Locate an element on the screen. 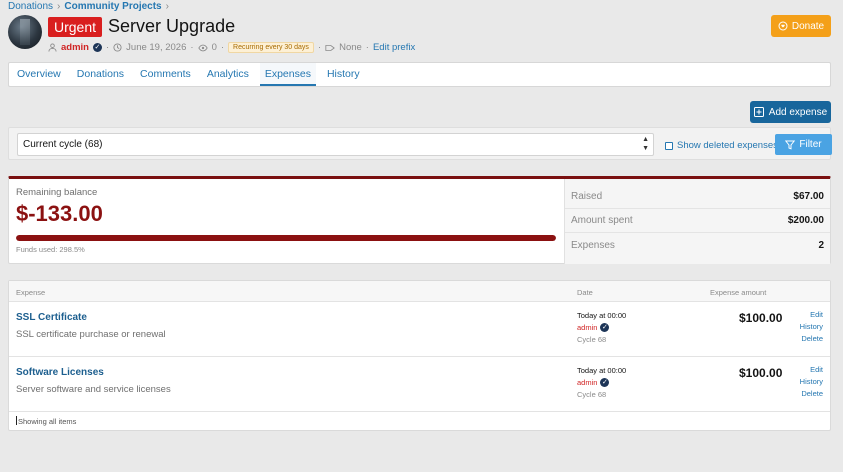 This screenshot has width=843, height=472. add-expense-button: Add expense is located at coordinates (790, 112).